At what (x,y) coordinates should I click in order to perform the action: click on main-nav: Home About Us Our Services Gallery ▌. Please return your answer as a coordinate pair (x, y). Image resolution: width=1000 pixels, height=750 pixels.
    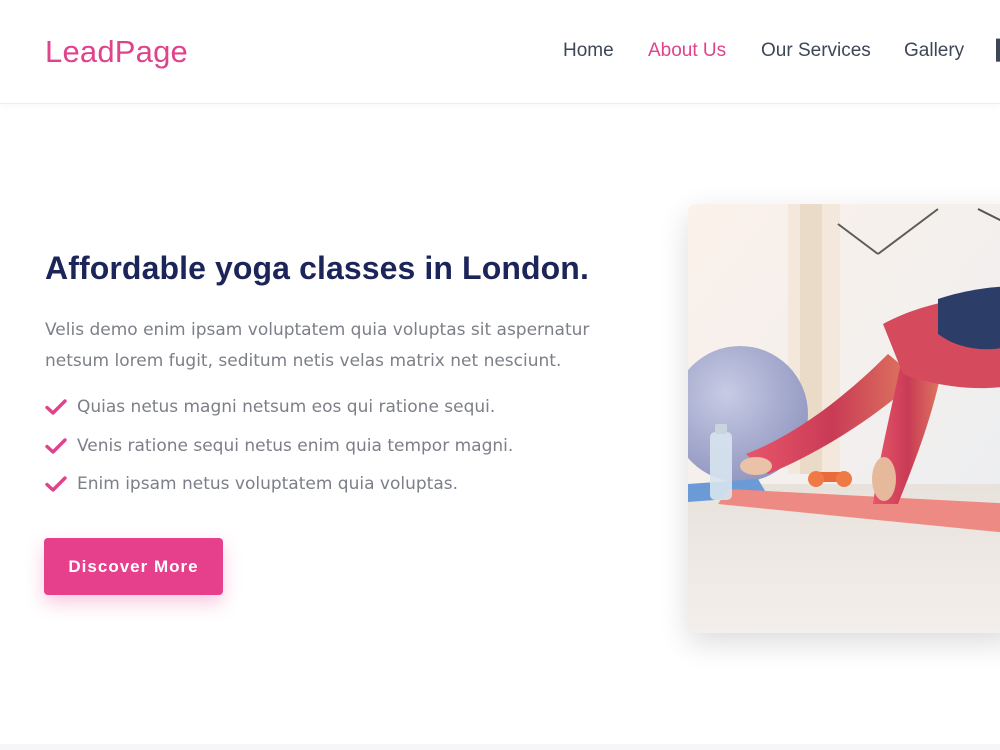
    Looking at the image, I should click on (500, 55).